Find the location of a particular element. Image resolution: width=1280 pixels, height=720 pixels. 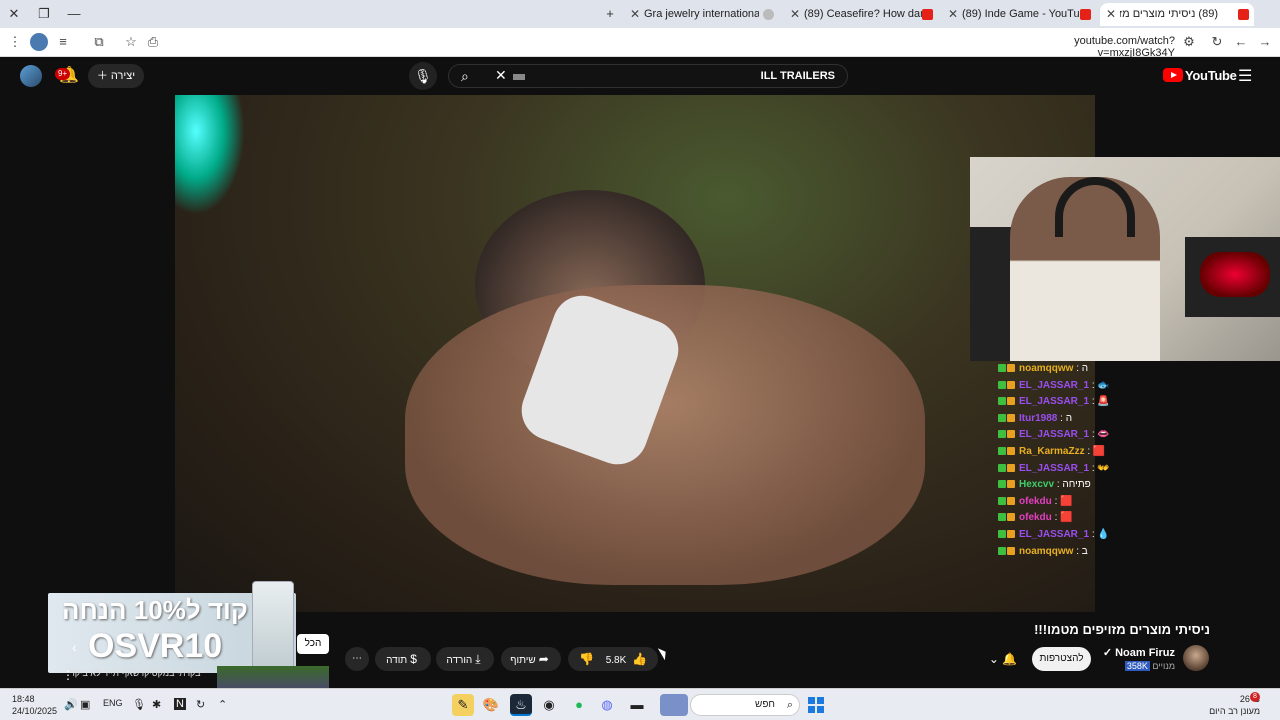

new-tab-icon: + is located at coordinates (610, 14).